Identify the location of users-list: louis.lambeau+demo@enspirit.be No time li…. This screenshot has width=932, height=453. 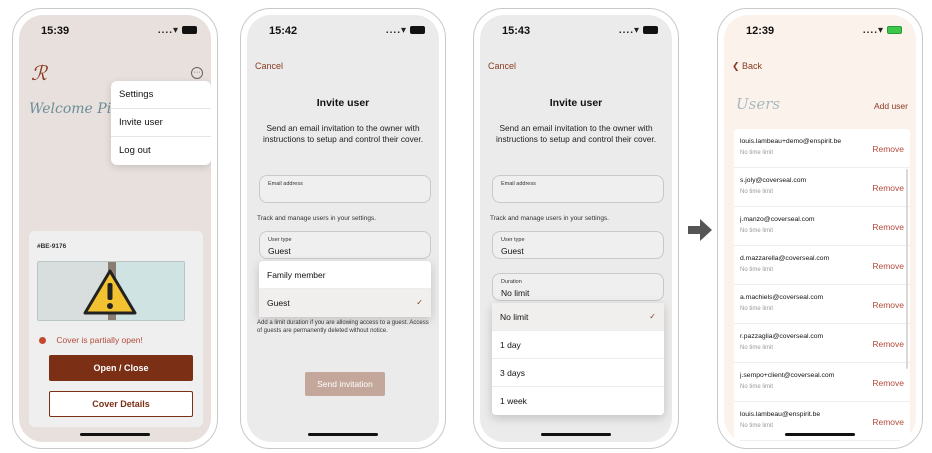
(822, 285).